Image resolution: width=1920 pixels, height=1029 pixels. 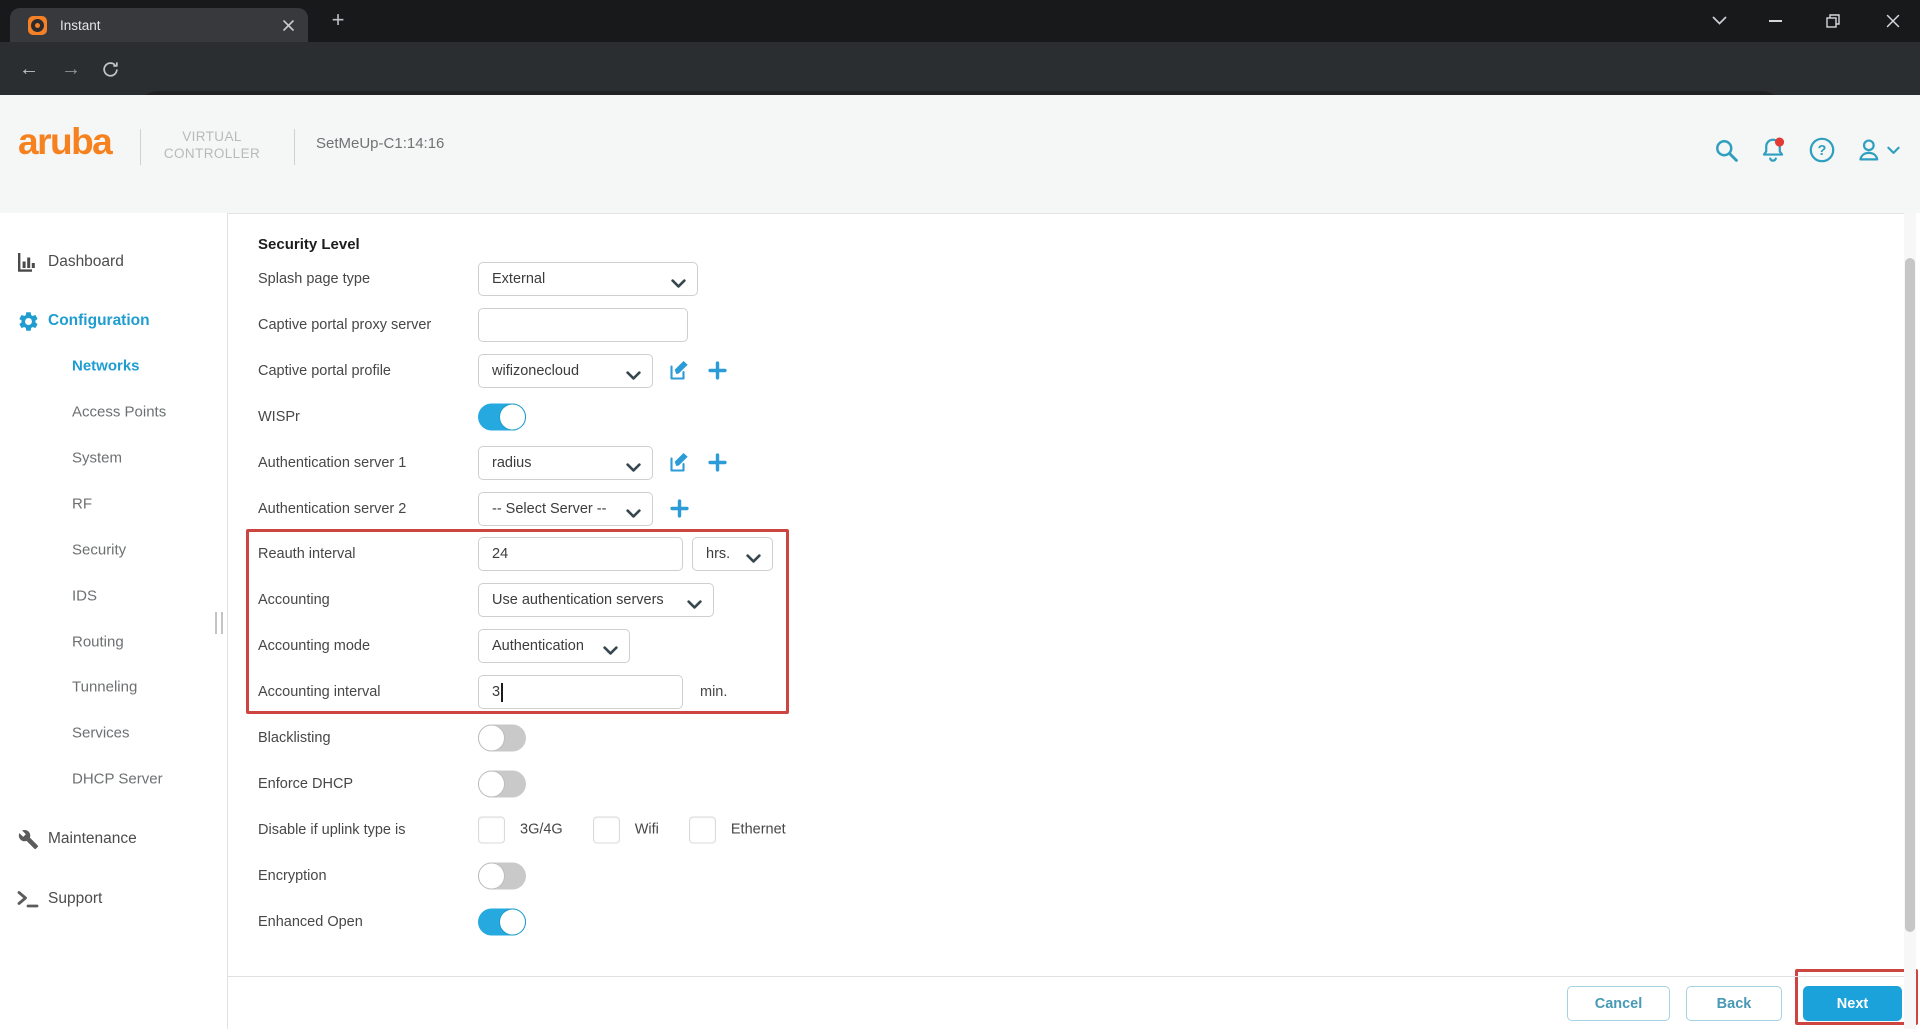 What do you see at coordinates (502, 692) in the screenshot?
I see `text-cursor` at bounding box center [502, 692].